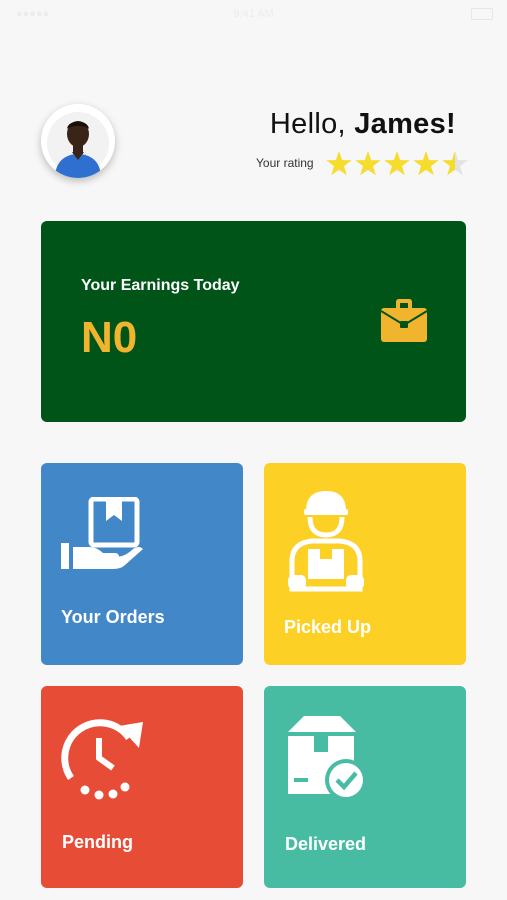 The width and height of the screenshot is (507, 900). Describe the element at coordinates (102, 759) in the screenshot. I see `clock-refresh-icon` at that location.